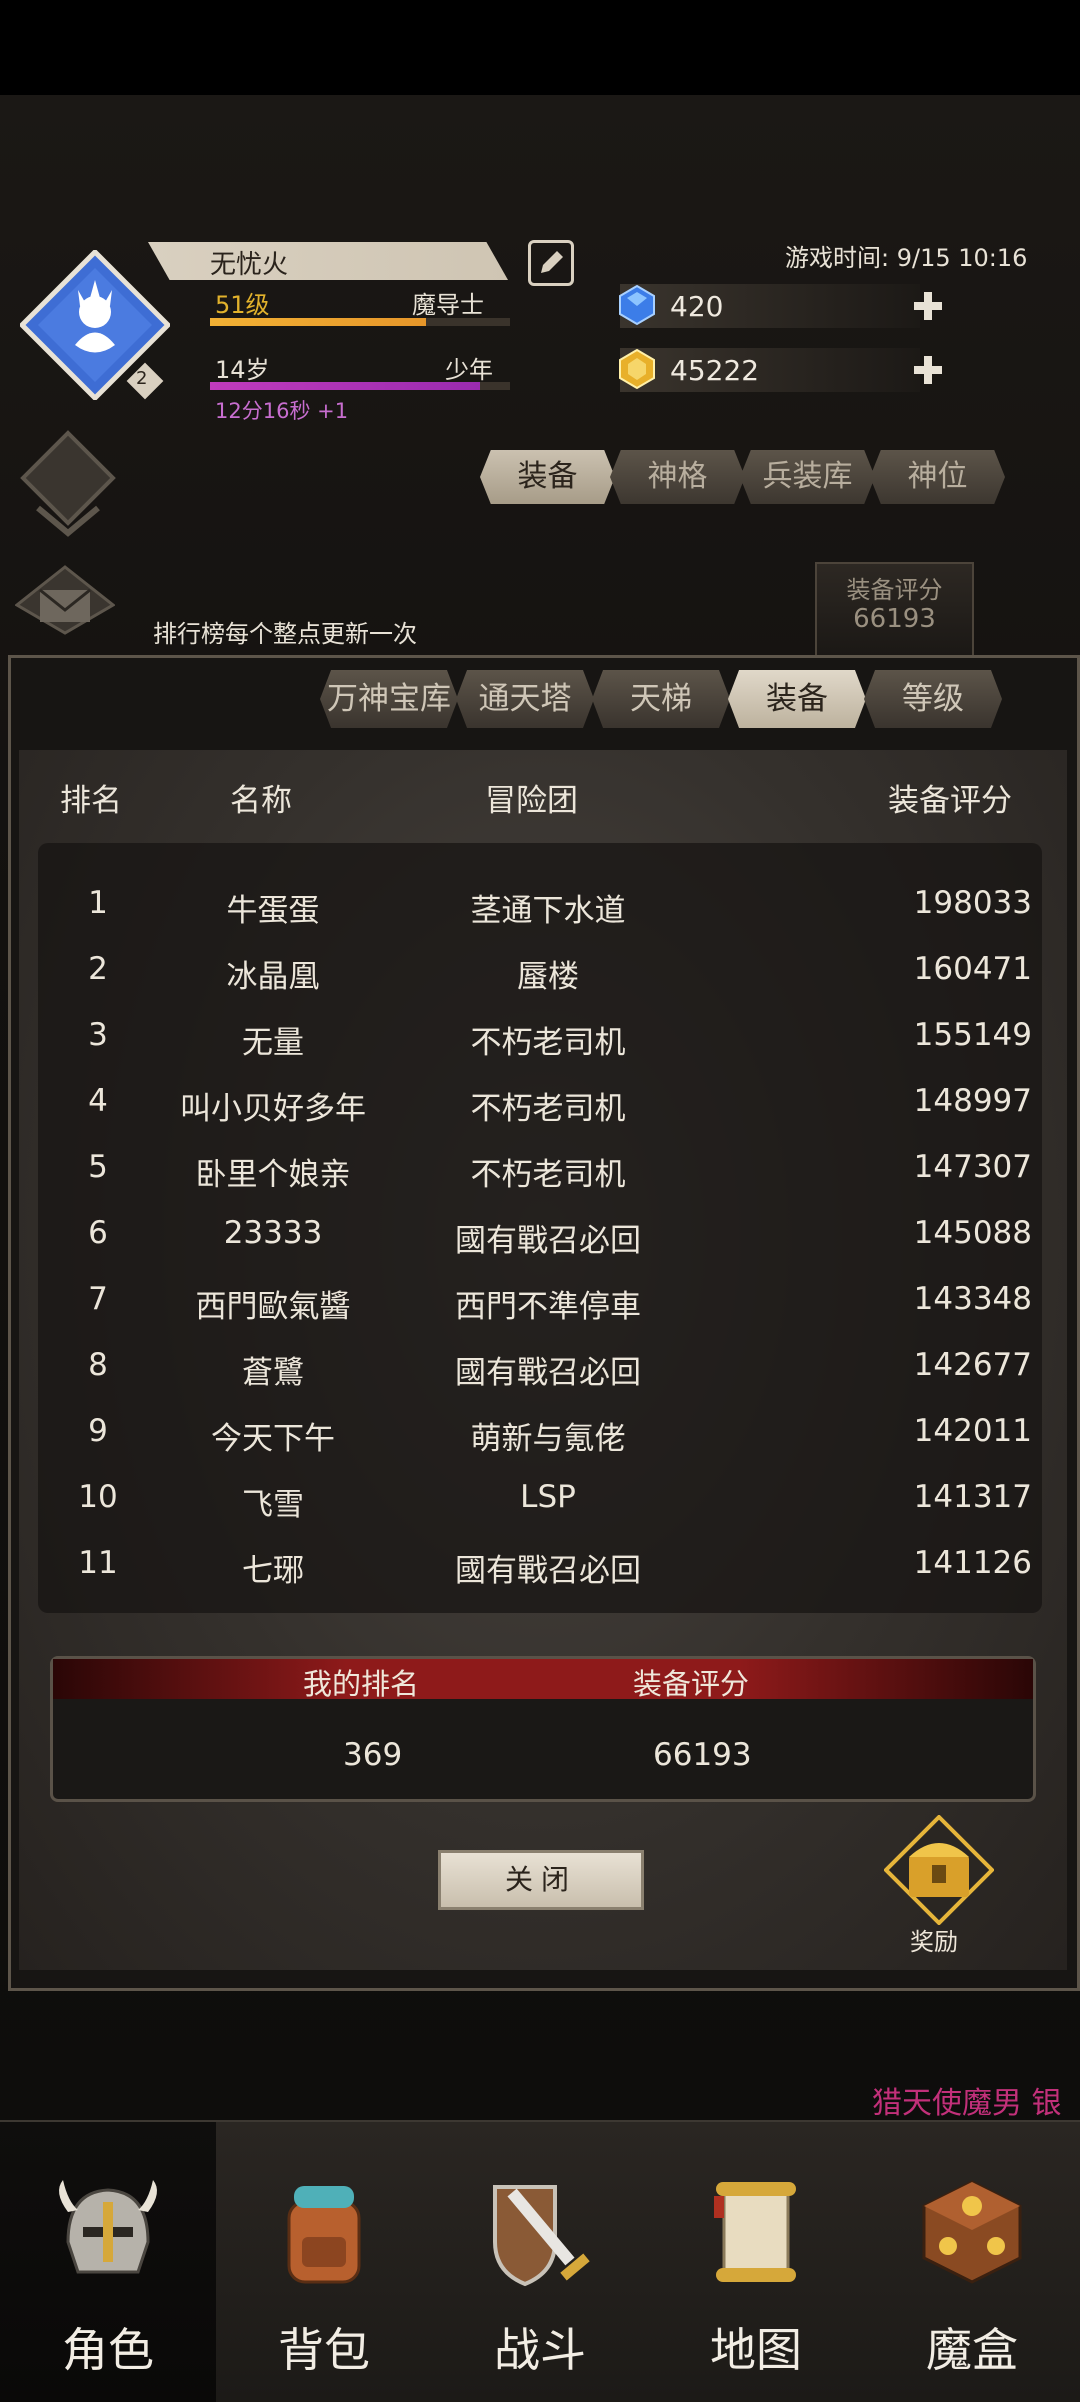 Image resolution: width=1080 pixels, height=2402 pixels. Describe the element at coordinates (273, 1571) in the screenshot. I see `row-name: 七琊` at that location.